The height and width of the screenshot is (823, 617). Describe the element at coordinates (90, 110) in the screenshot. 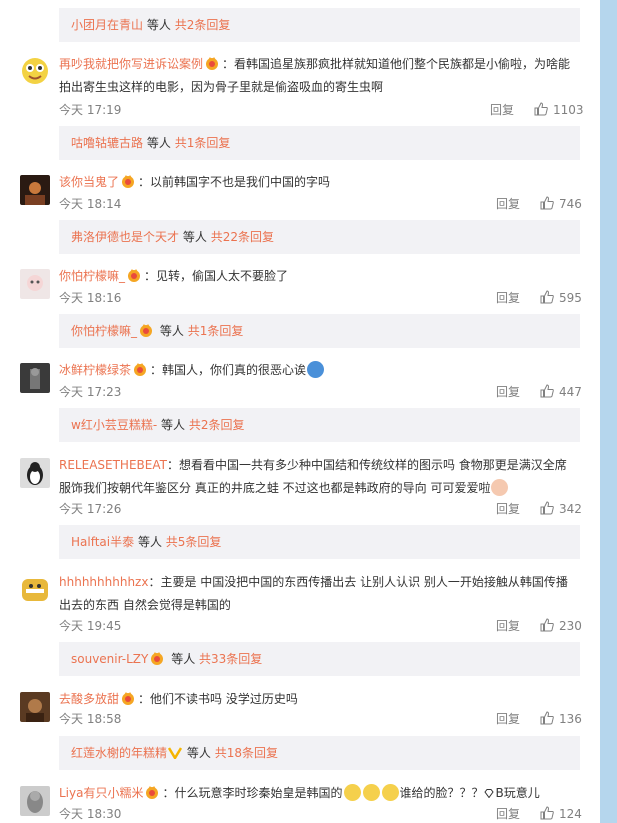

I see `comment-time: 今天 17:19` at that location.